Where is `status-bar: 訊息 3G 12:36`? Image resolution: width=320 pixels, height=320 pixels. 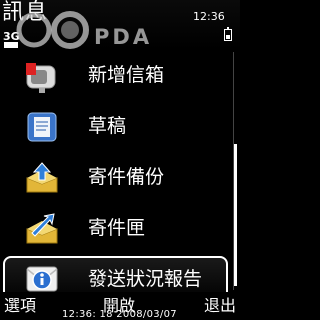
status-bar: 訊息 3G 12:36 is located at coordinates (120, 25).